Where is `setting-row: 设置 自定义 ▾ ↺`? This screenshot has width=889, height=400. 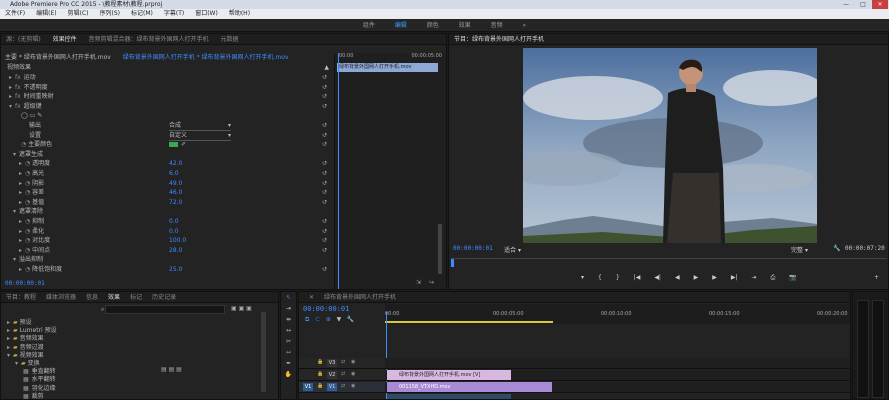 setting-row: 设置 自定义 ▾ ↺ is located at coordinates (166, 136).